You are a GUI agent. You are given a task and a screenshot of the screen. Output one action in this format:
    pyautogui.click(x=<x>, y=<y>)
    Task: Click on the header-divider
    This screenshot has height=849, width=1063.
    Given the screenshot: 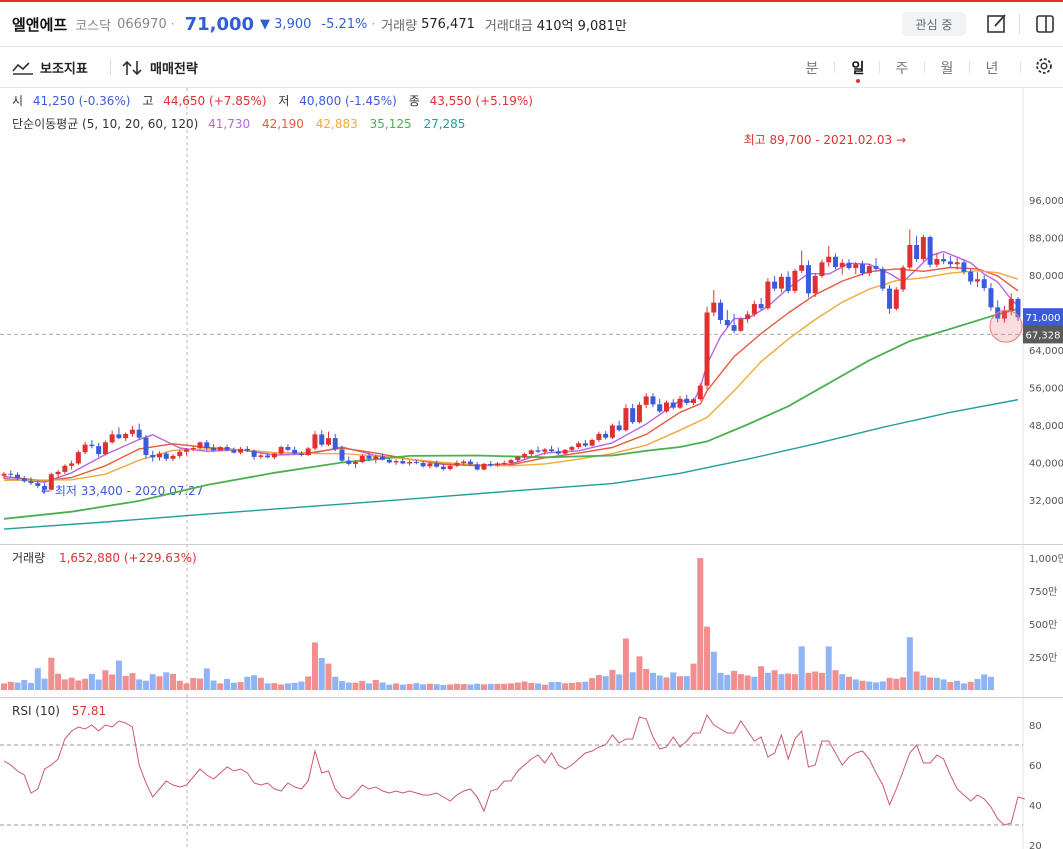 What is the action you would take?
    pyautogui.click(x=1019, y=24)
    